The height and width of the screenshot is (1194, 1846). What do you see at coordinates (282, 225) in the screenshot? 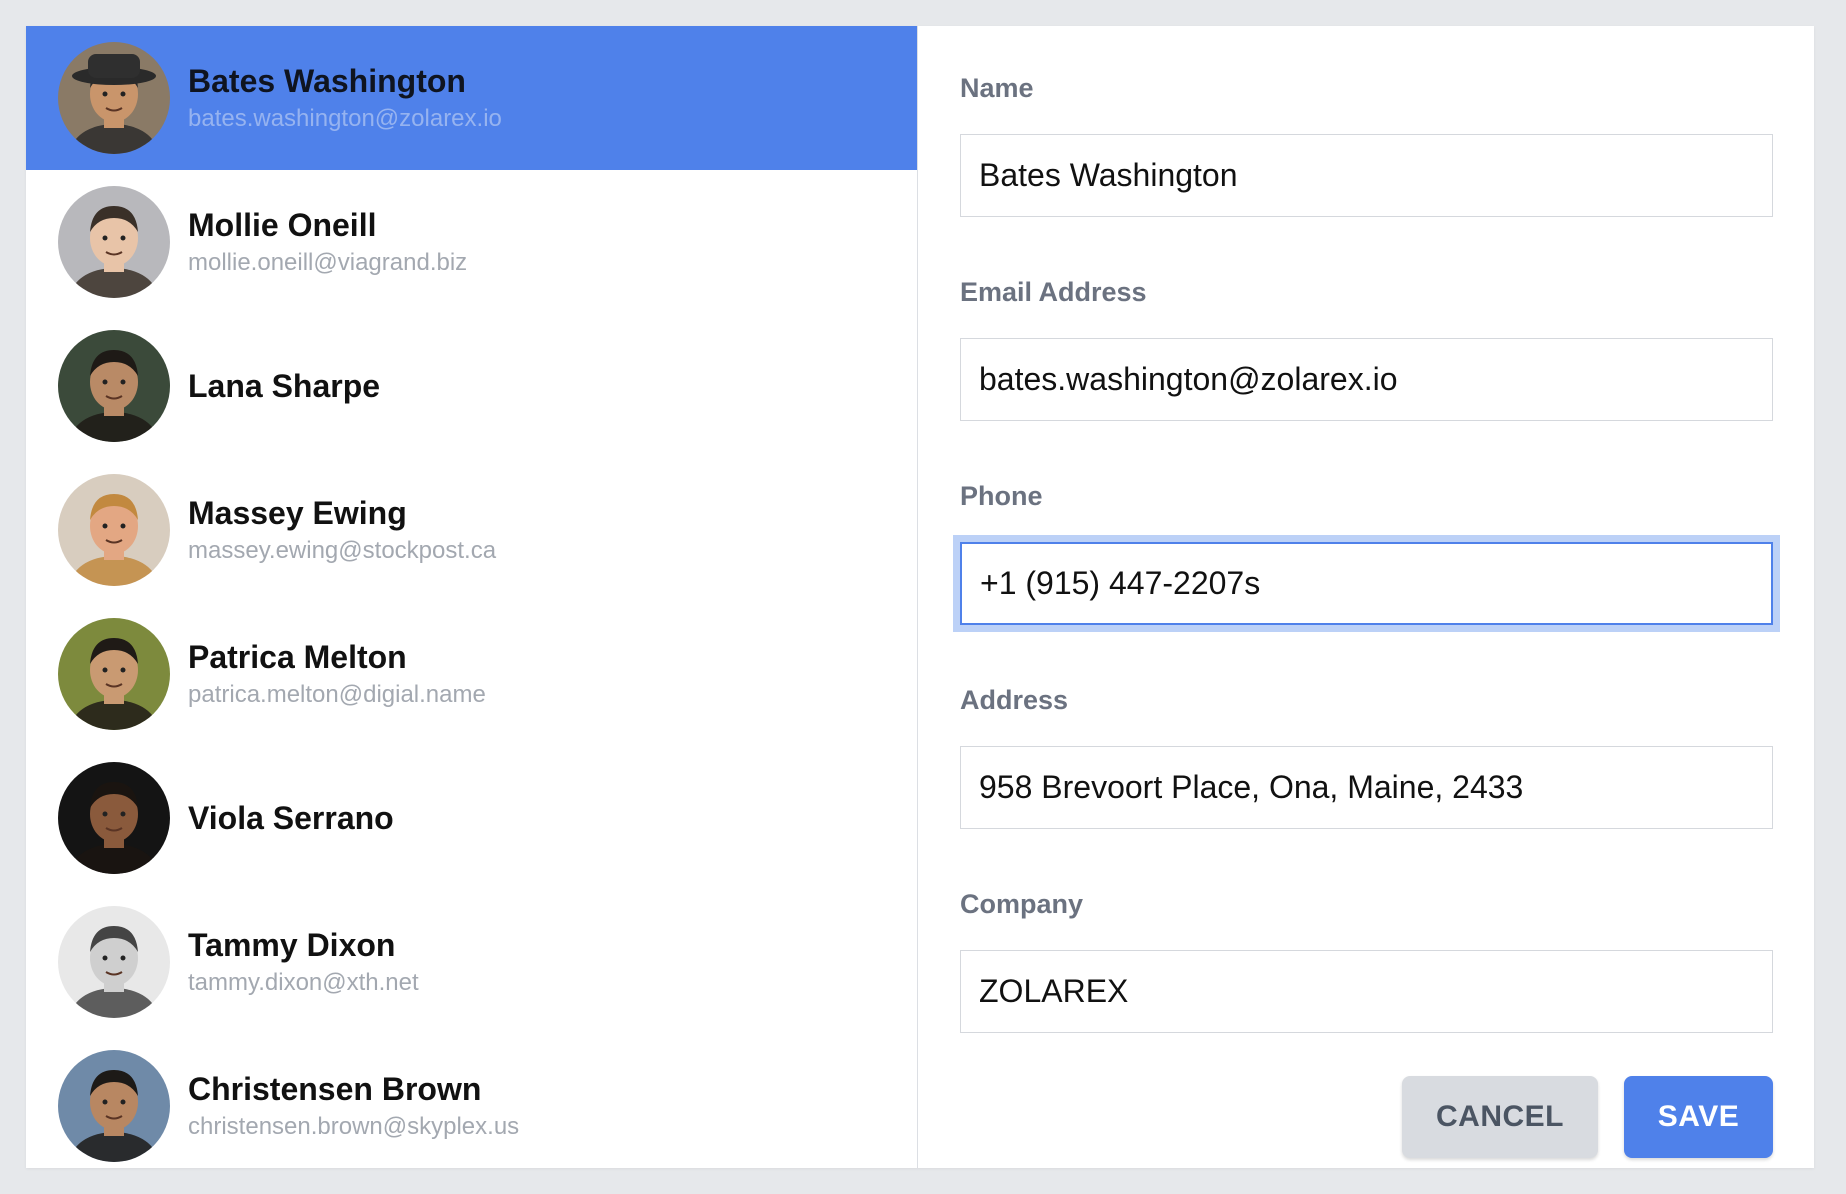
I see `contact-name: Mollie Oneill` at bounding box center [282, 225].